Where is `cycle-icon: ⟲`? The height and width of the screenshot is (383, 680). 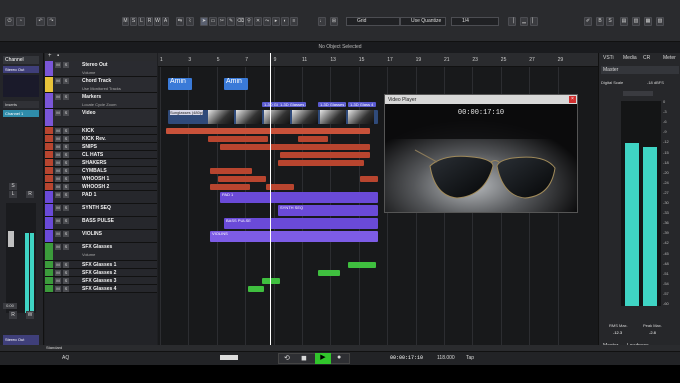 cycle-icon: ⟲ is located at coordinates (287, 358).